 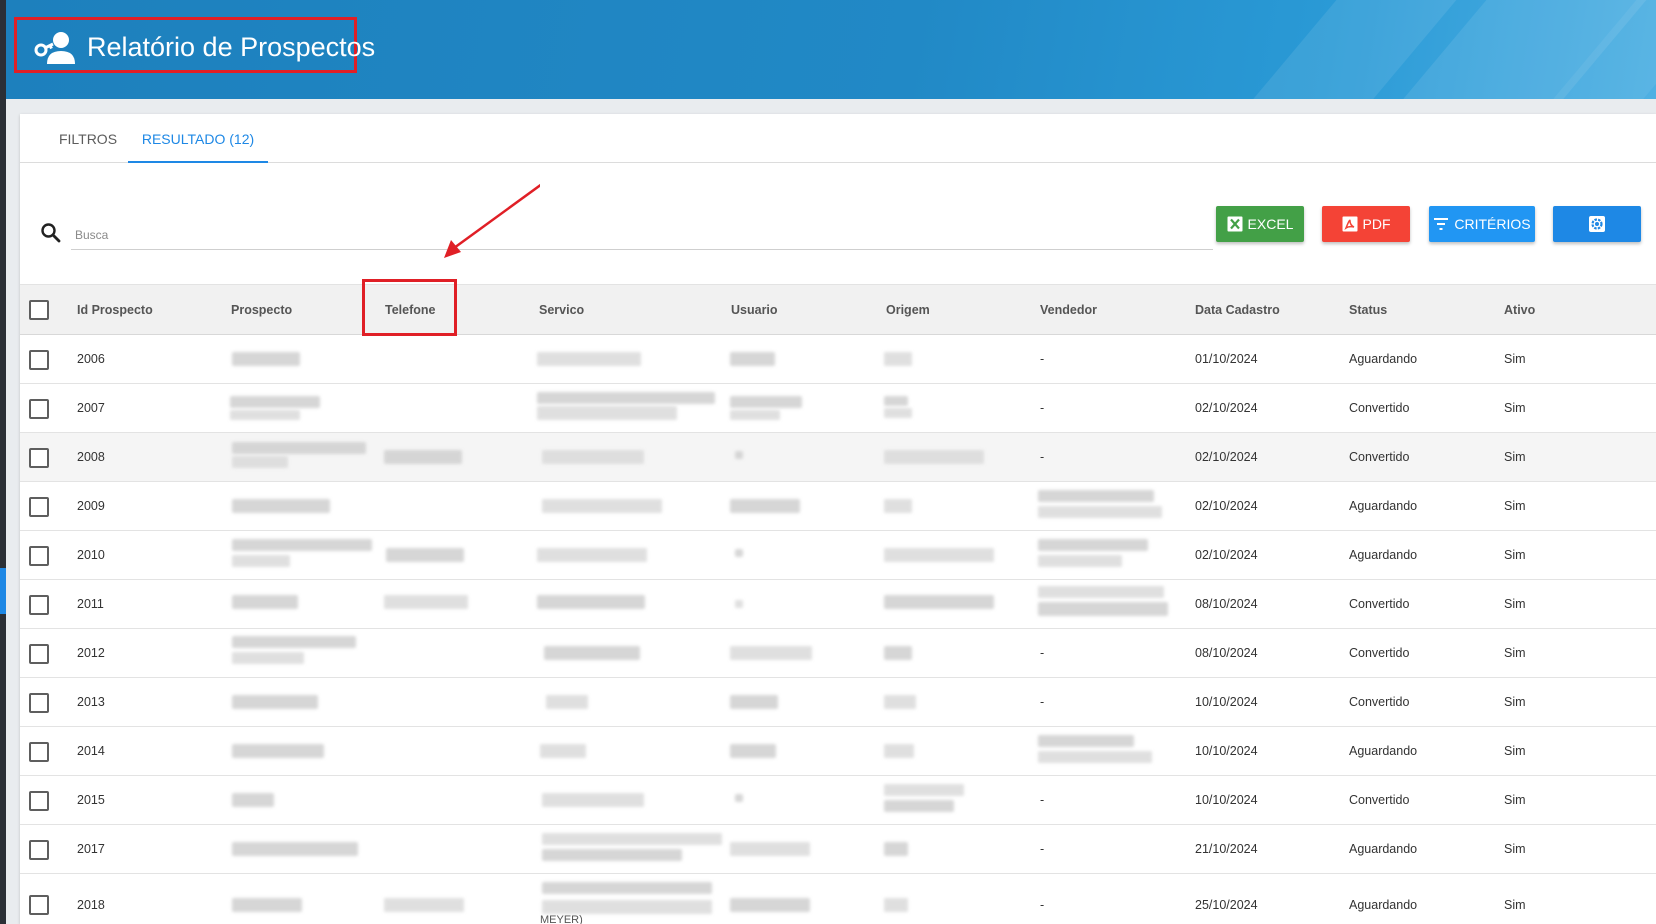 I want to click on cell-id: 2007, so click(x=91, y=407).